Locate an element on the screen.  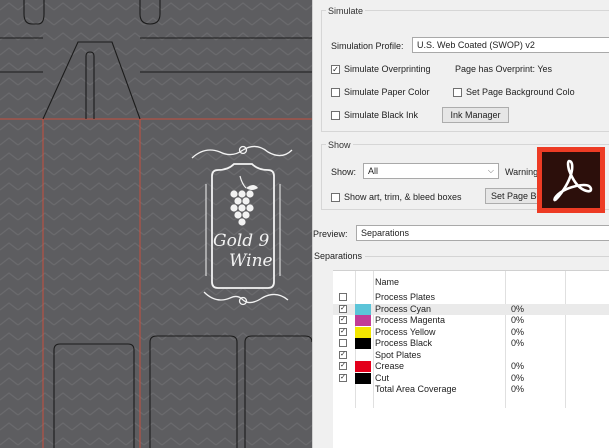
separation-name: Process Plates is located at coordinates (405, 297).